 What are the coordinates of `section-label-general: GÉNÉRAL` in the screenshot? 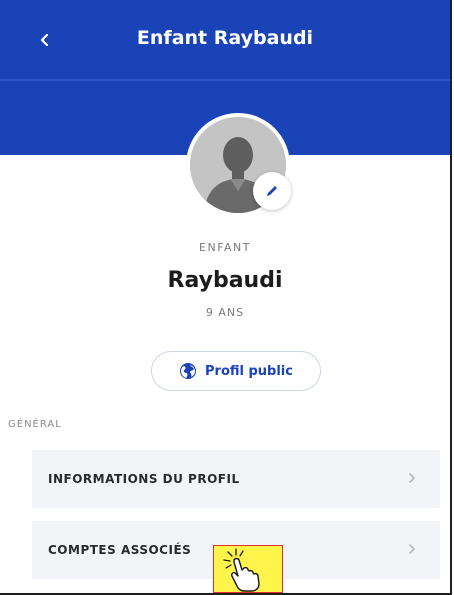 It's located at (35, 424).